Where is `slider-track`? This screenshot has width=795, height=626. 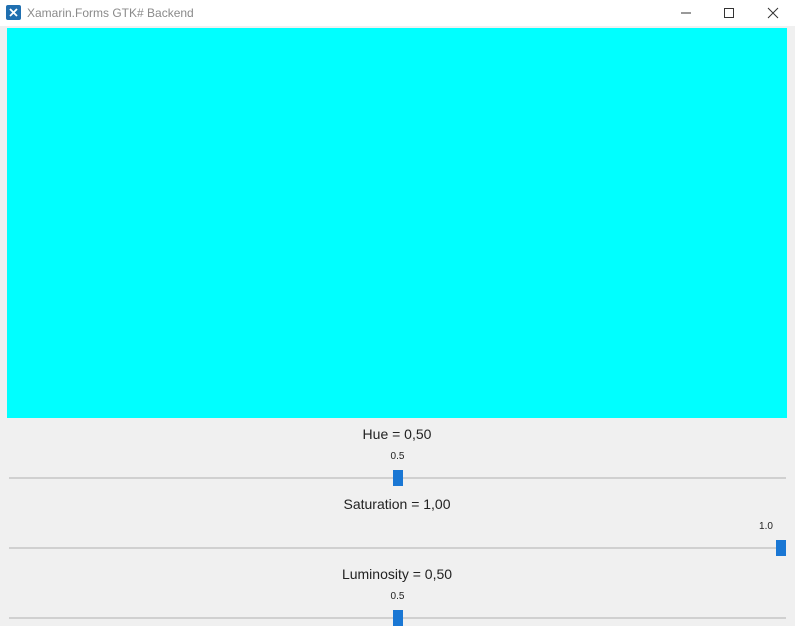 slider-track is located at coordinates (397, 548).